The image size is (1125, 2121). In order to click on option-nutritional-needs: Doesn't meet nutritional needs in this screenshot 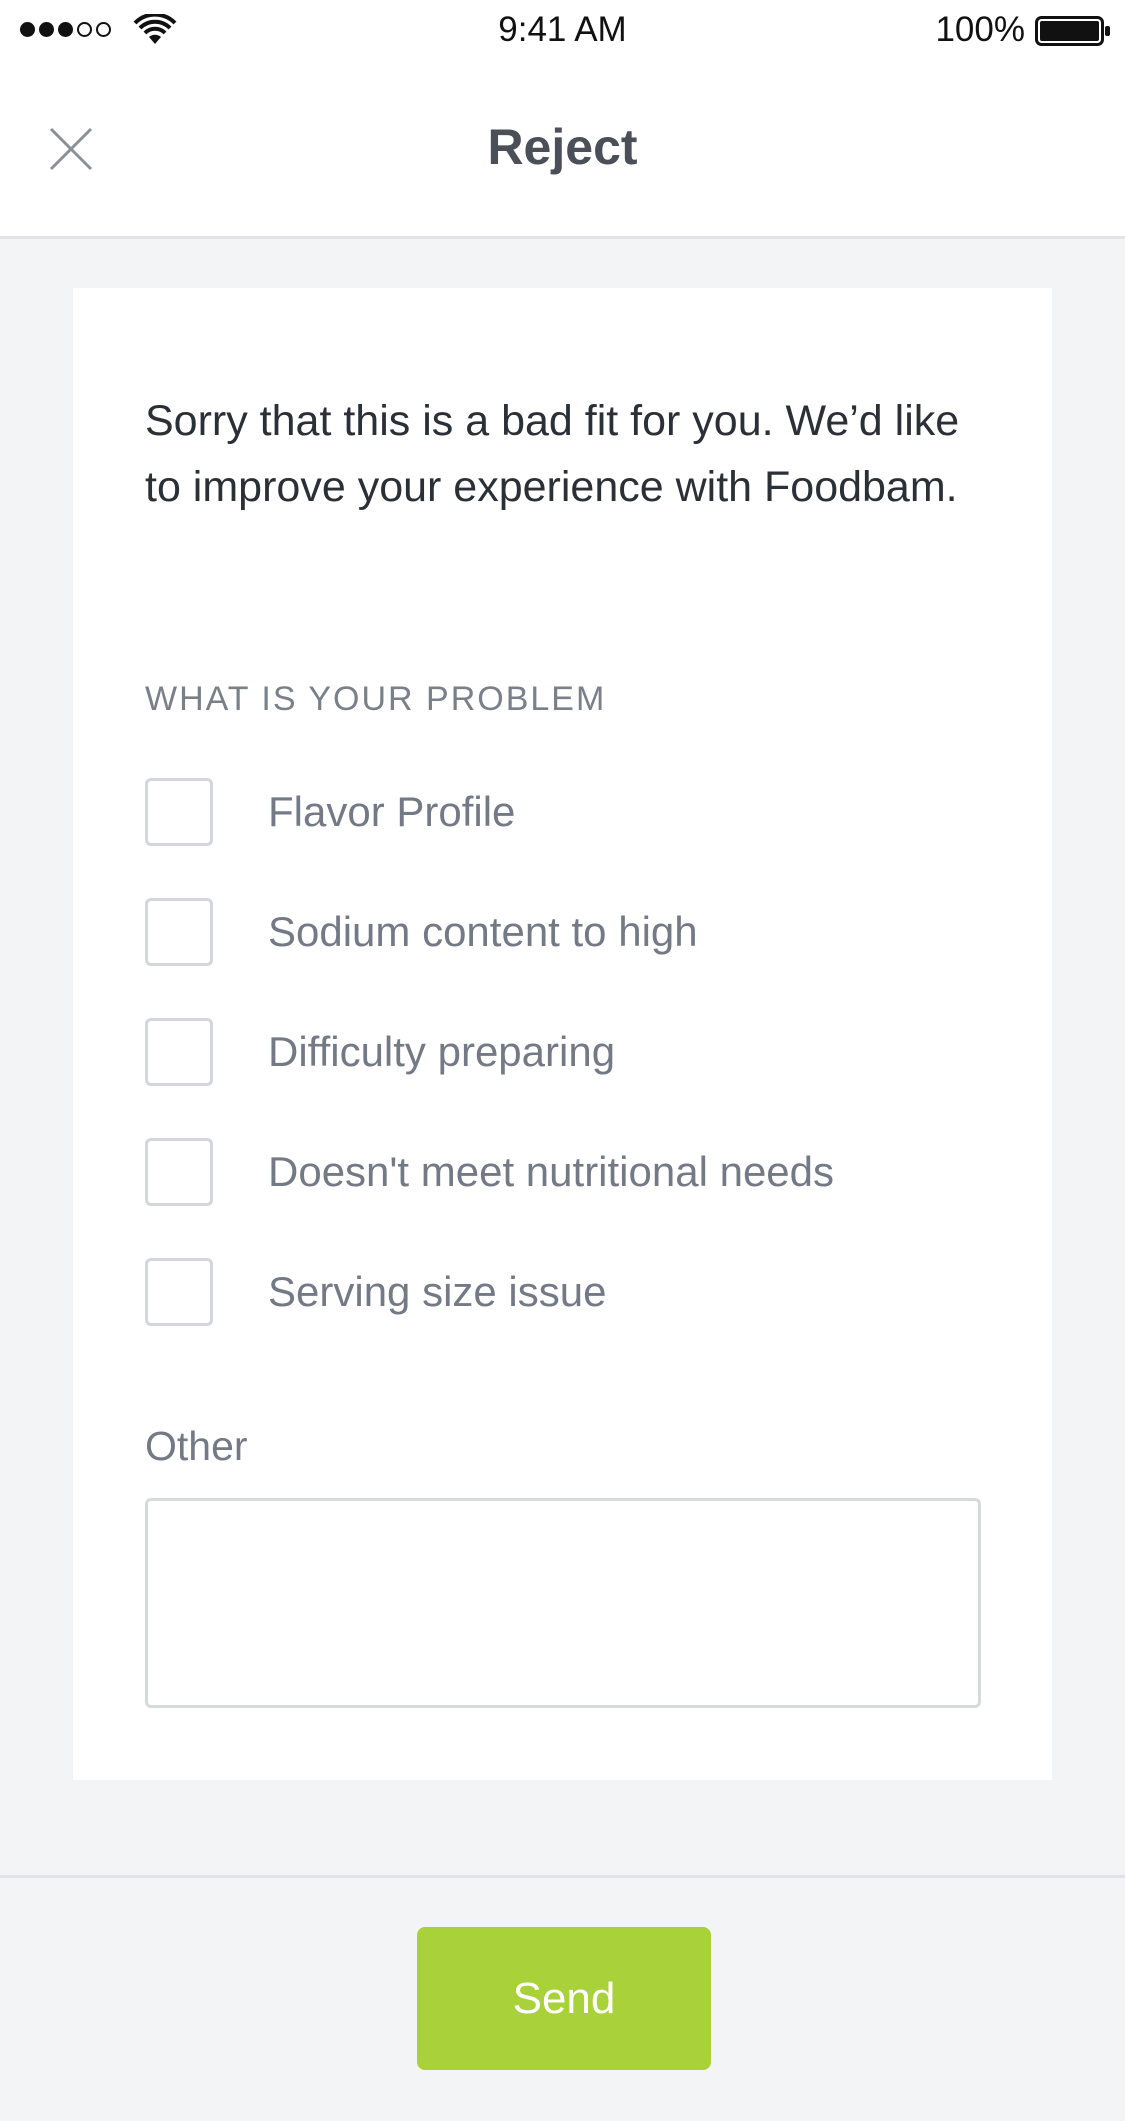, I will do `click(565, 1172)`.